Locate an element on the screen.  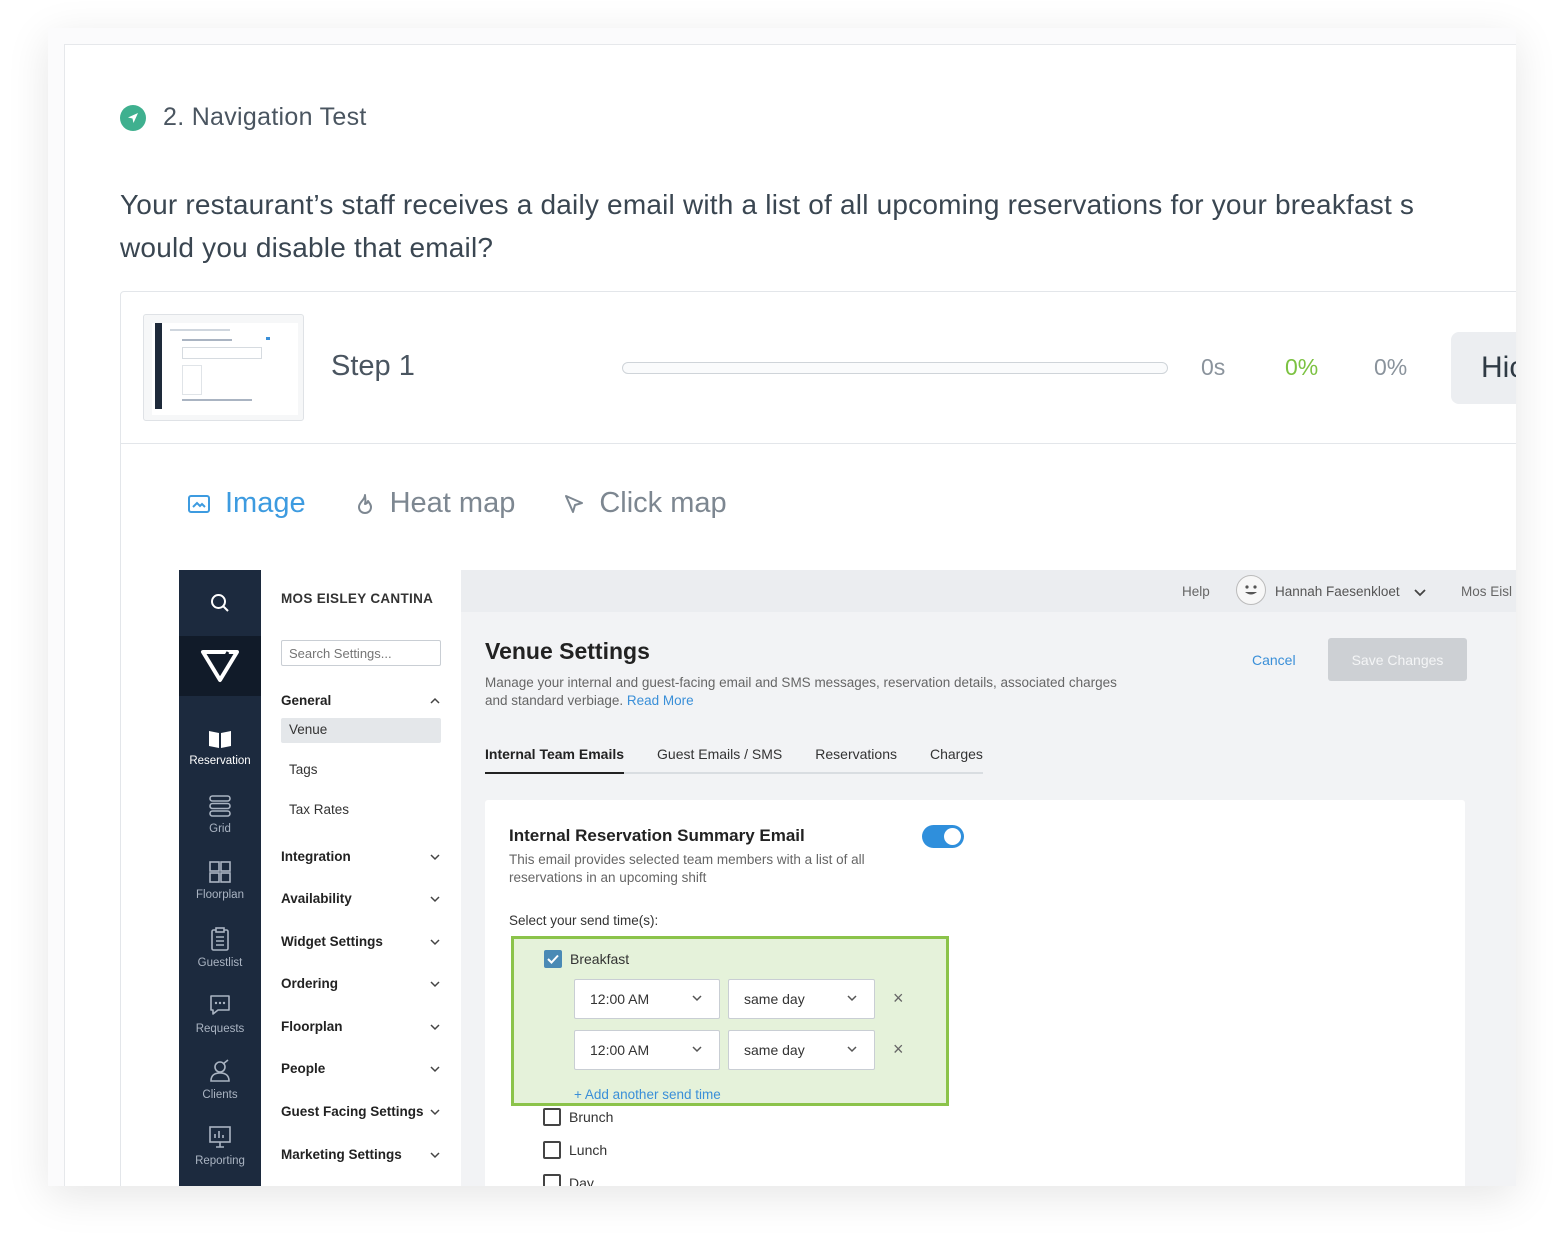
settings-group-widget-settings: Widget Settings is located at coordinates (361, 941).